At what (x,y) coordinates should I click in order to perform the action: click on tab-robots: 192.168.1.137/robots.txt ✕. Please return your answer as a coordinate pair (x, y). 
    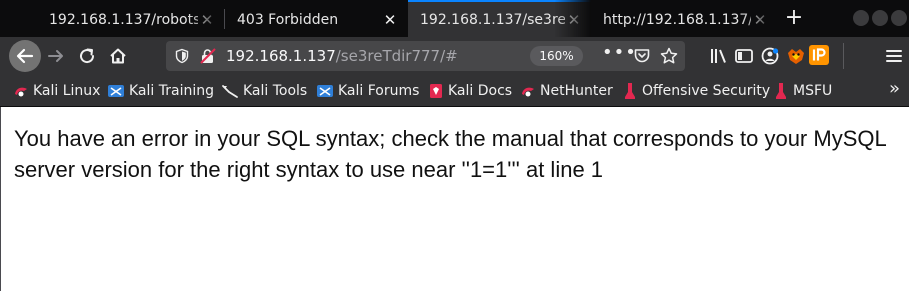
    Looking at the image, I should click on (130, 19).